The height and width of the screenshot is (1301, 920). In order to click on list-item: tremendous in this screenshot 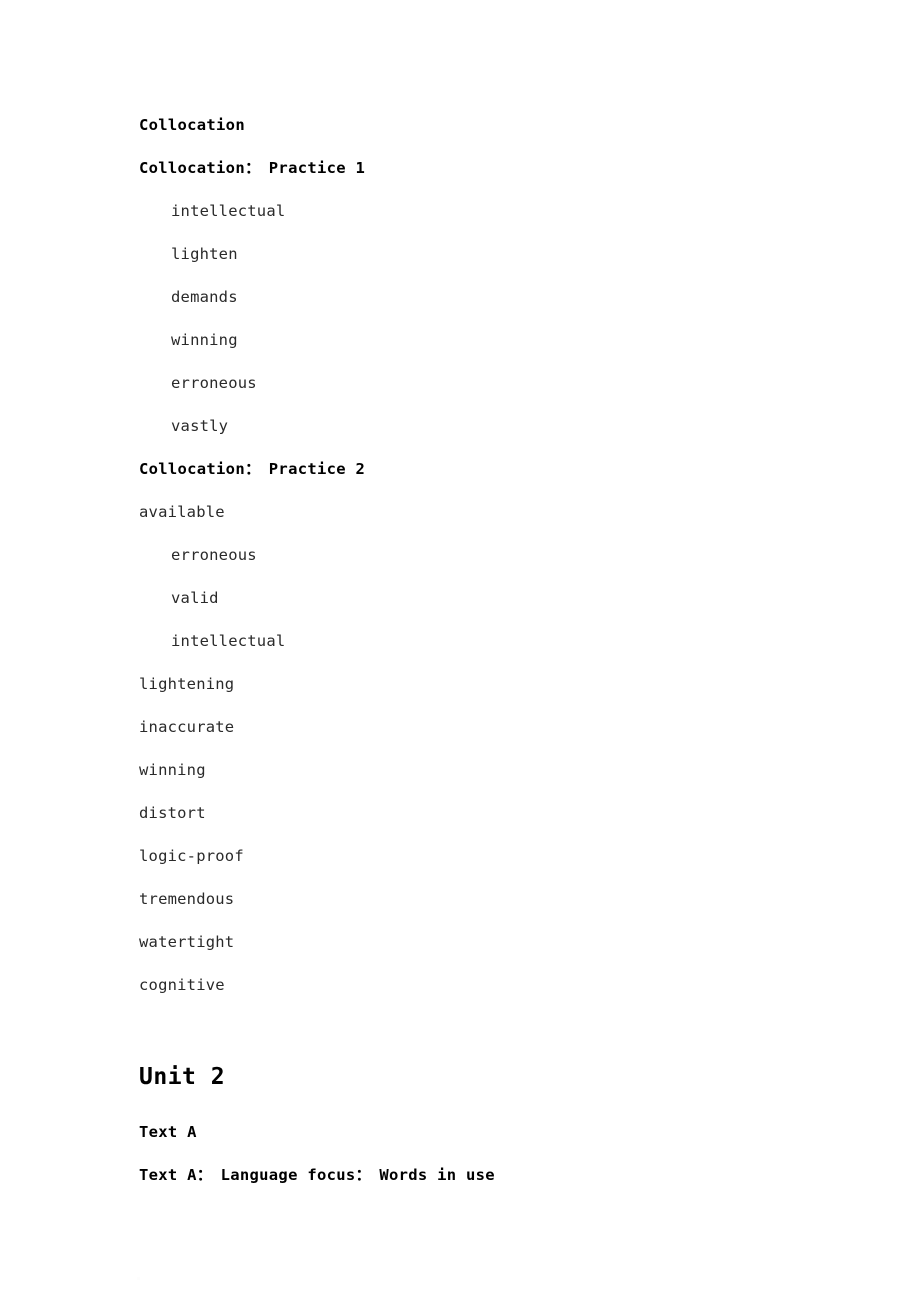, I will do `click(187, 899)`.